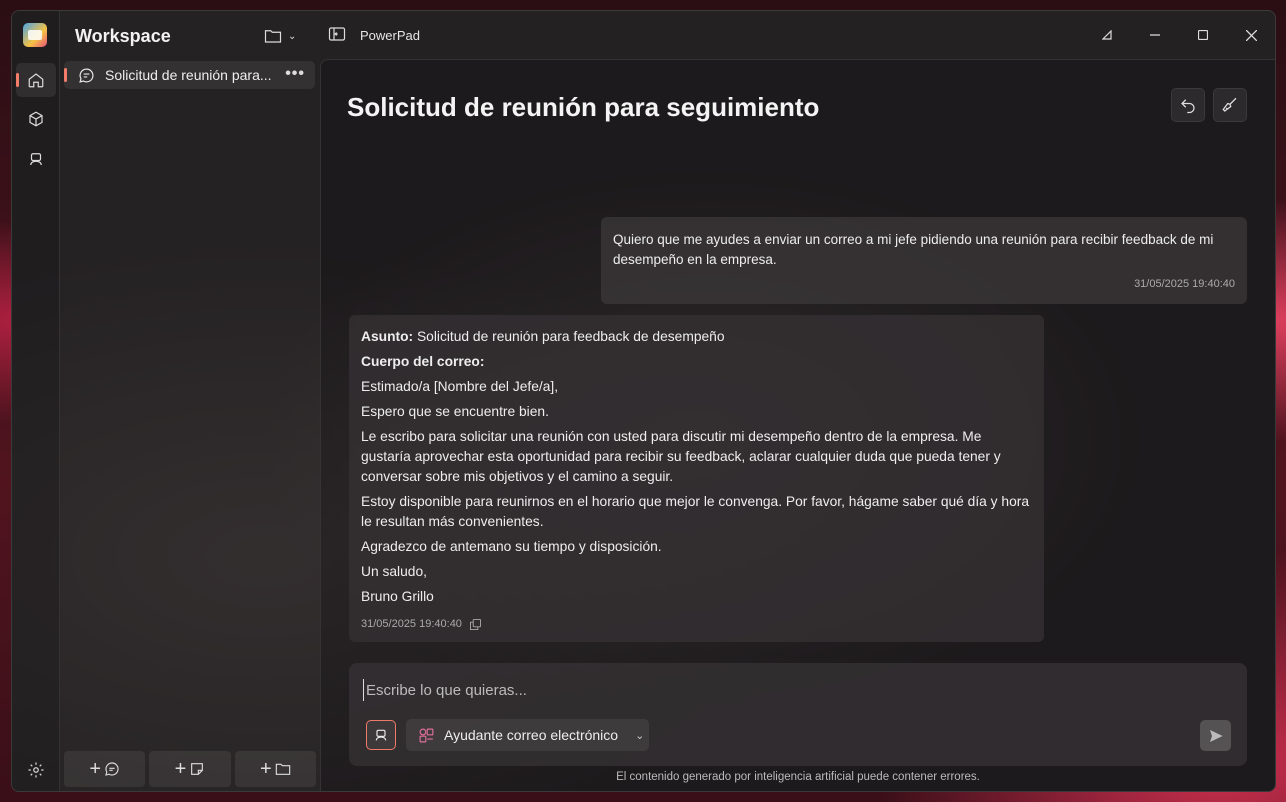 The height and width of the screenshot is (802, 1286). What do you see at coordinates (36, 159) in the screenshot?
I see `agents-bot-icon` at bounding box center [36, 159].